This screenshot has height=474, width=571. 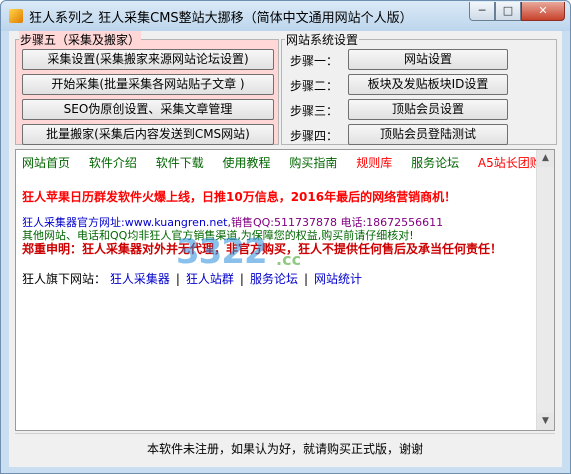 I want to click on nav-a5-link: A5站长团购, so click(x=510, y=163).